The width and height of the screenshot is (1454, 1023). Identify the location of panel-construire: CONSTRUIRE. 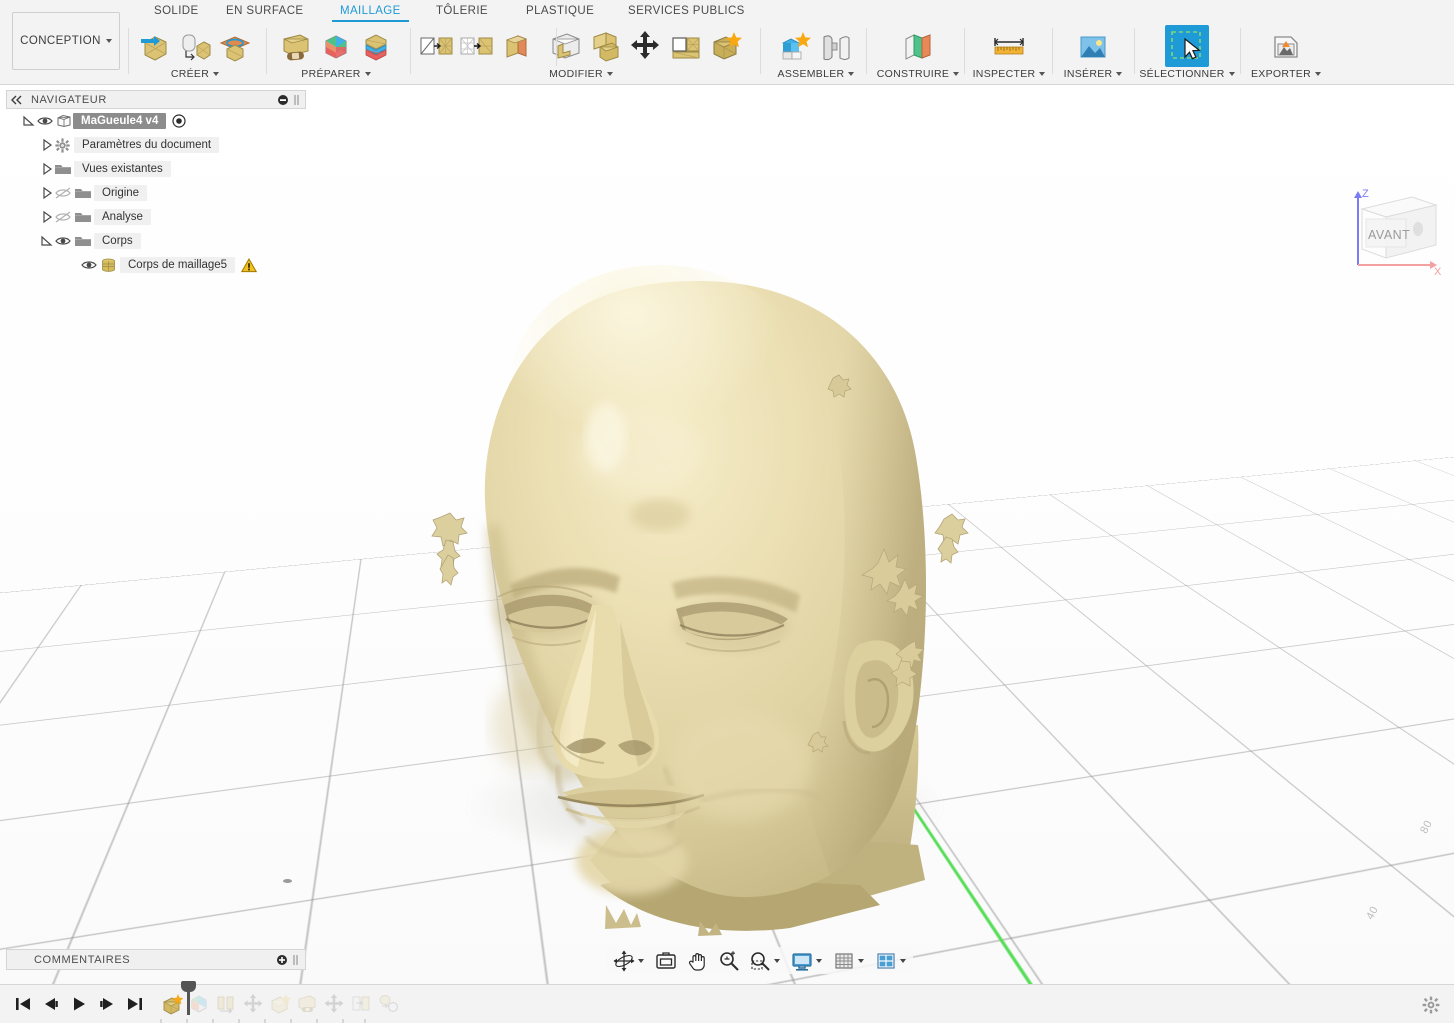
(918, 53).